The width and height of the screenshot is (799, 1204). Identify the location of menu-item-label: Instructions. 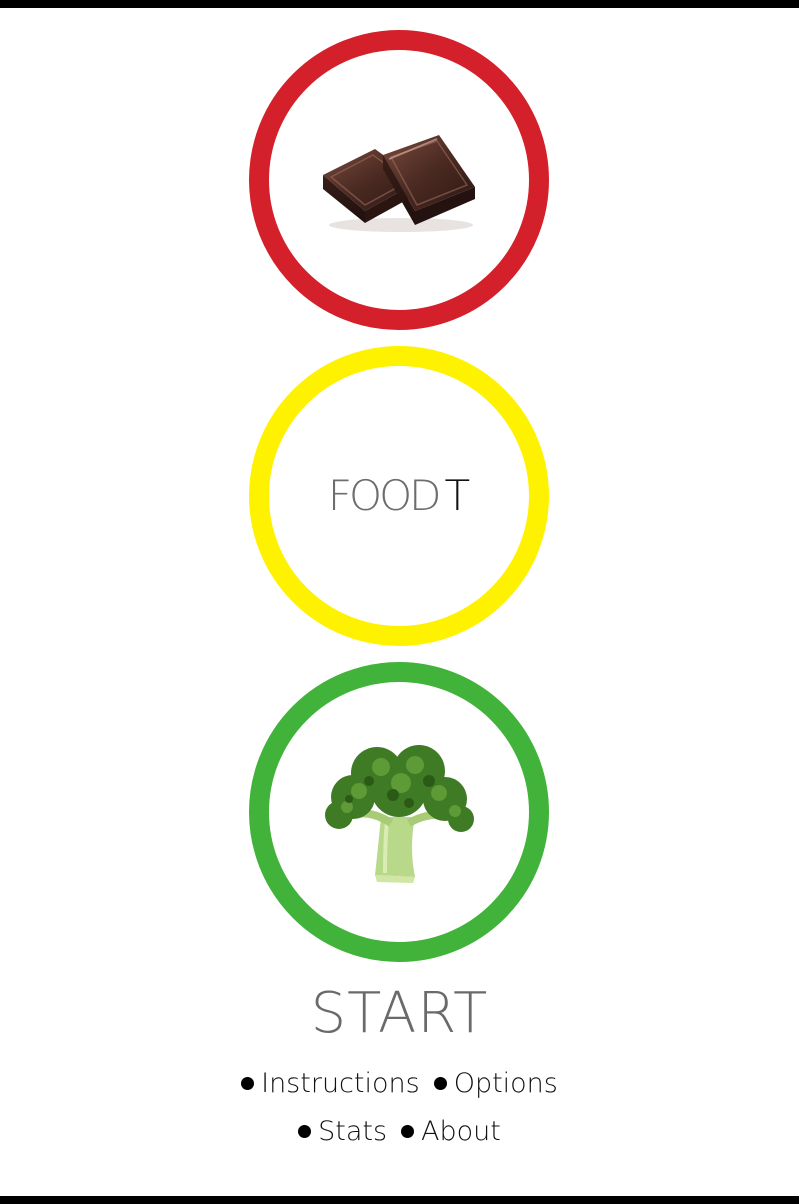
(340, 1083).